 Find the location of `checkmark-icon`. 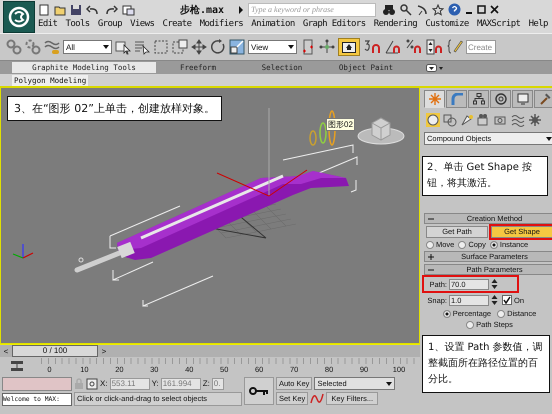

checkmark-icon is located at coordinates (507, 300).